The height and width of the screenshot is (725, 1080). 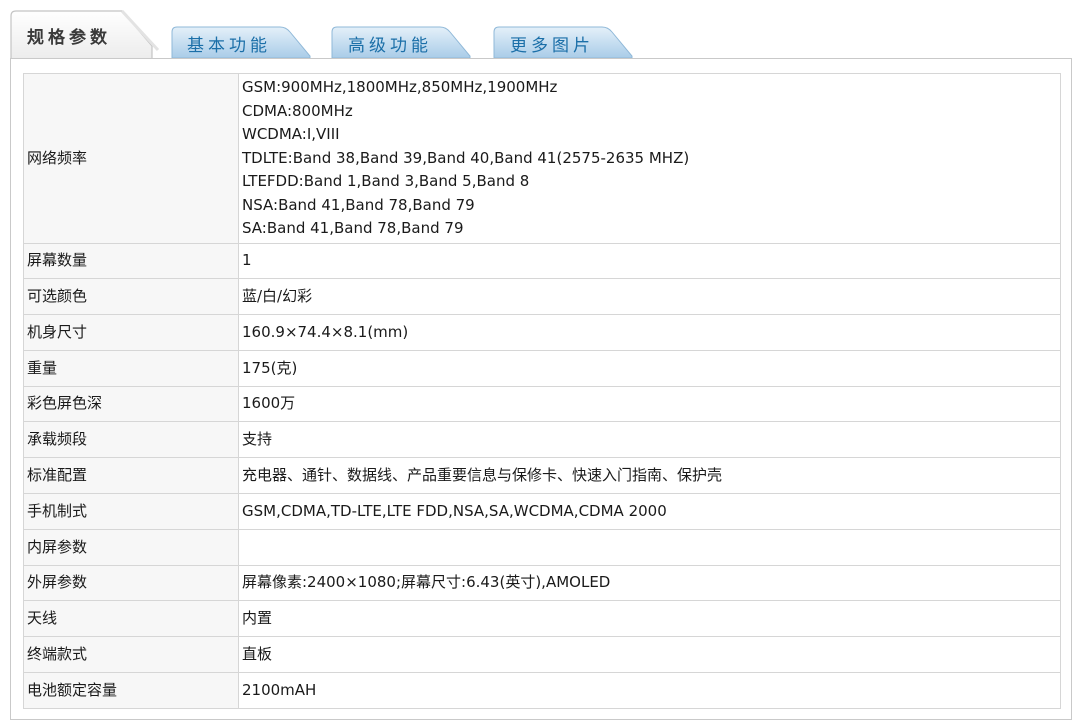 I want to click on tab-bar: 规格参数 基本功能 高级功能 更多图片, so click(x=541, y=35).